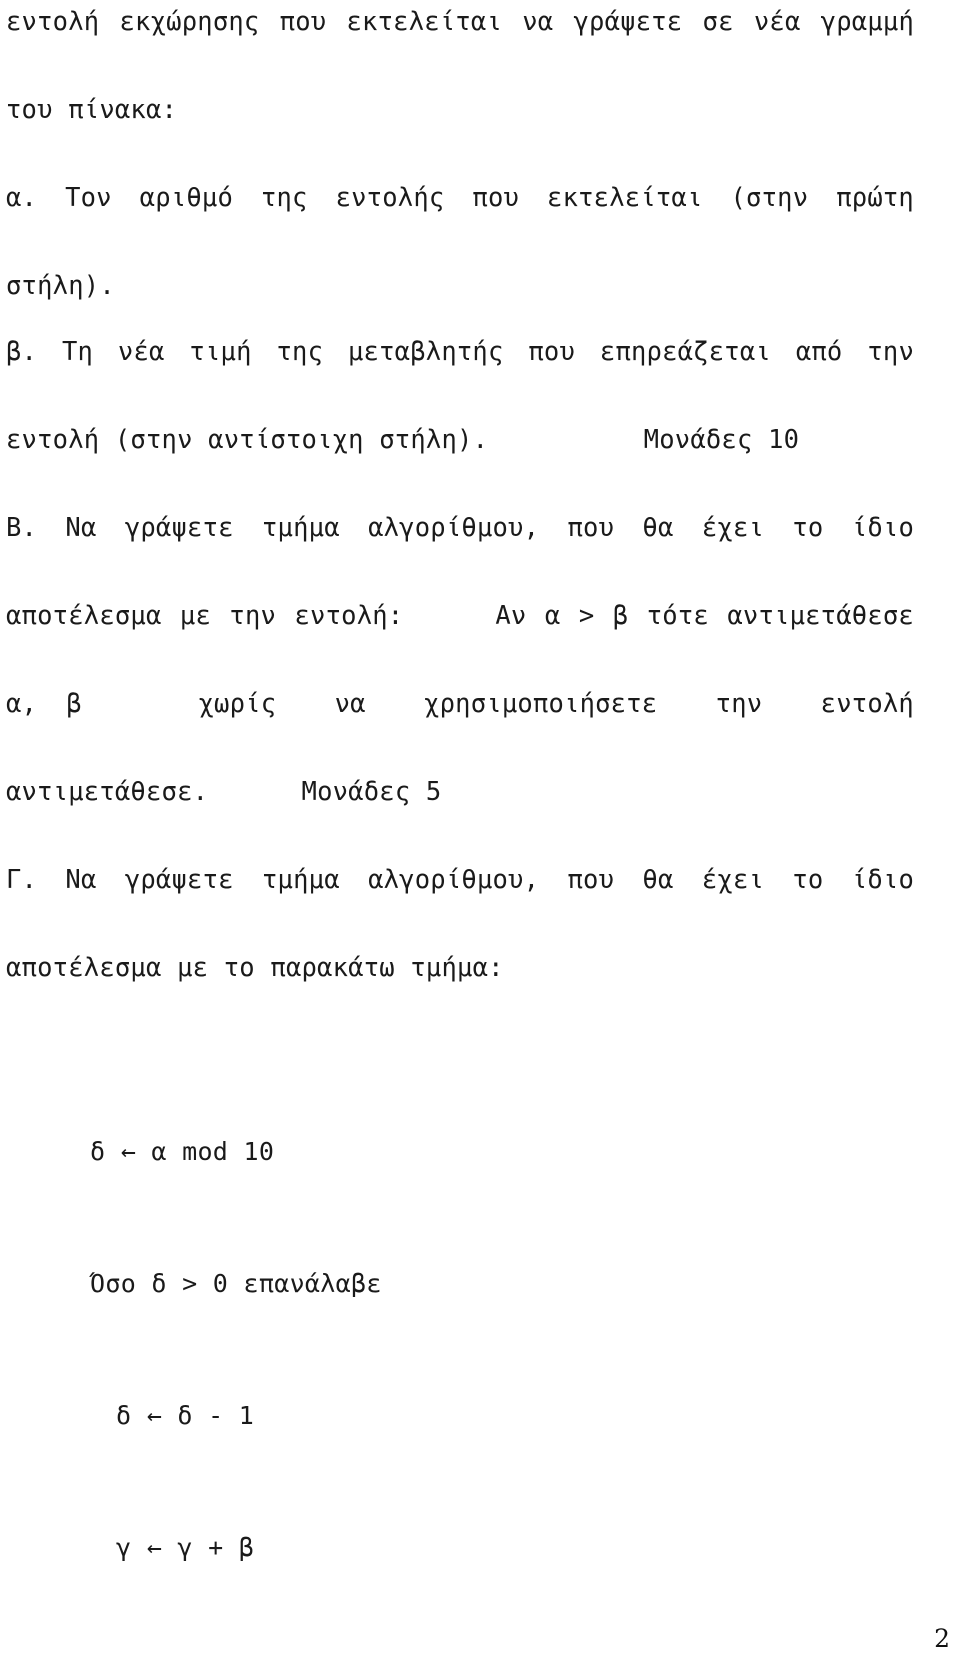 The height and width of the screenshot is (1662, 960). I want to click on code-line-end-loop: Τέλος_επανάληψης, so click(460, 1660).